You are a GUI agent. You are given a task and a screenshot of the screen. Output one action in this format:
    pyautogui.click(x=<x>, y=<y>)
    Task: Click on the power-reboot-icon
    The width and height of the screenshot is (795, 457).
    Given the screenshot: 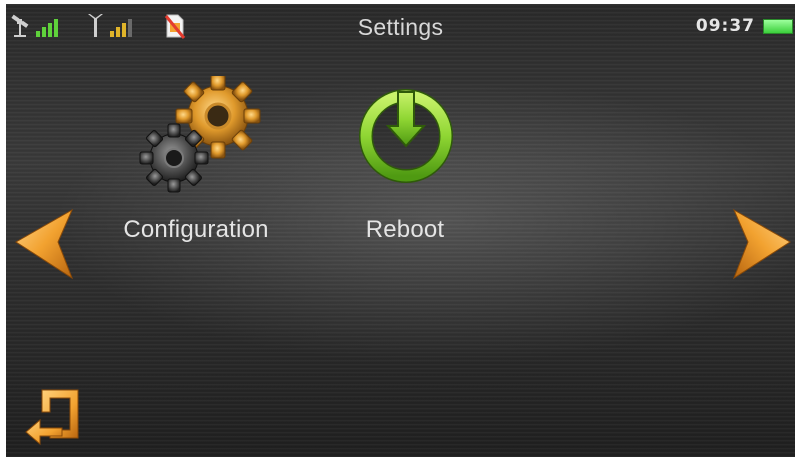 What is the action you would take?
    pyautogui.click(x=406, y=136)
    